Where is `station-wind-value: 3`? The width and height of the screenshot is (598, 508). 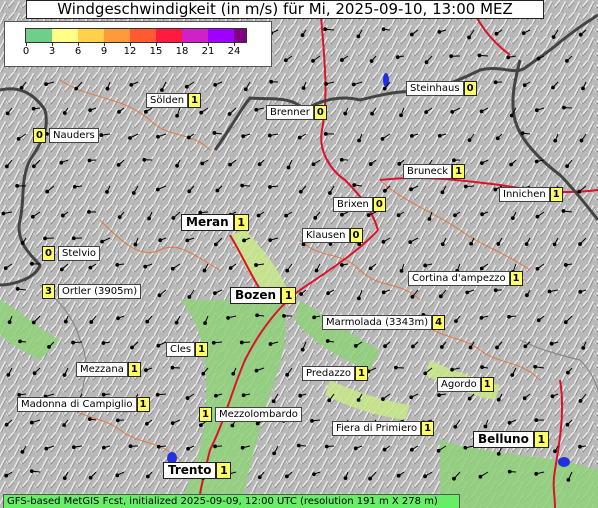
station-wind-value: 3 is located at coordinates (48, 291).